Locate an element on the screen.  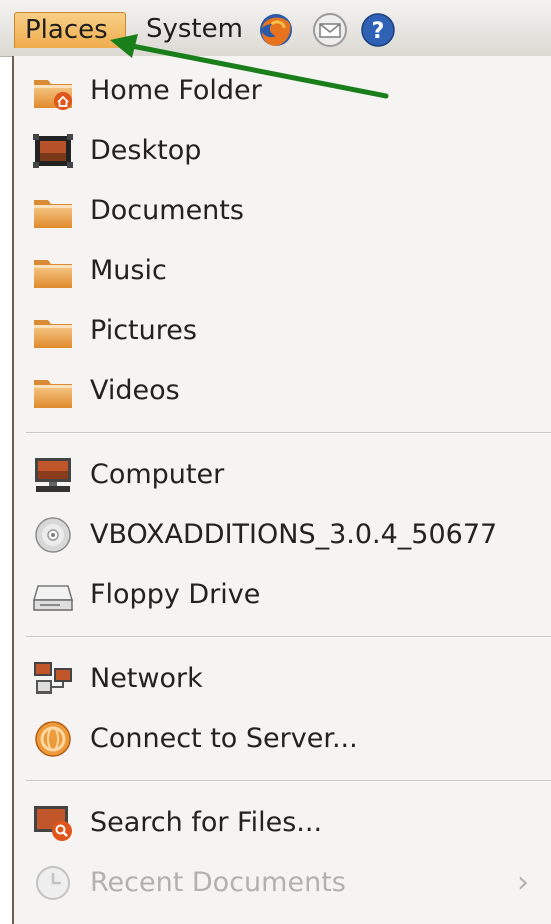
search-files-icon is located at coordinates (53, 823).